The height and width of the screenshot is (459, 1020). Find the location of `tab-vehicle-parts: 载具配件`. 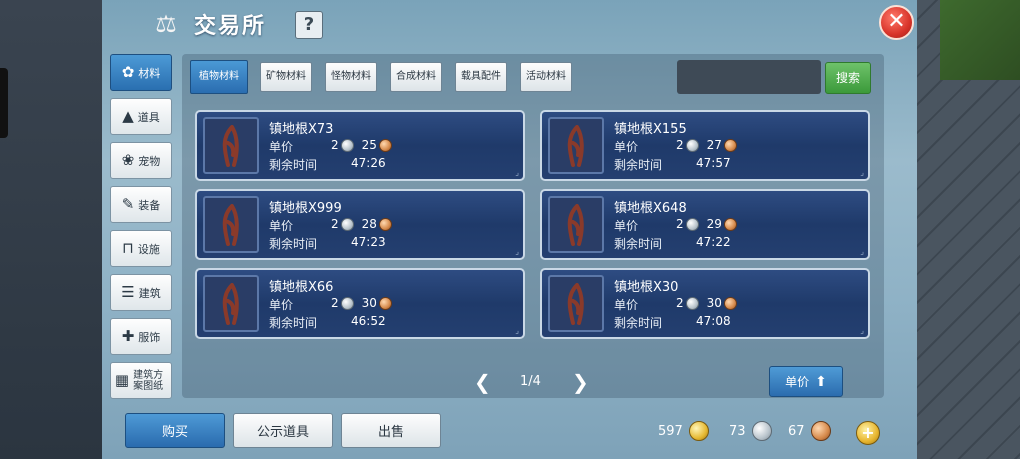

tab-vehicle-parts: 载具配件 is located at coordinates (481, 77).